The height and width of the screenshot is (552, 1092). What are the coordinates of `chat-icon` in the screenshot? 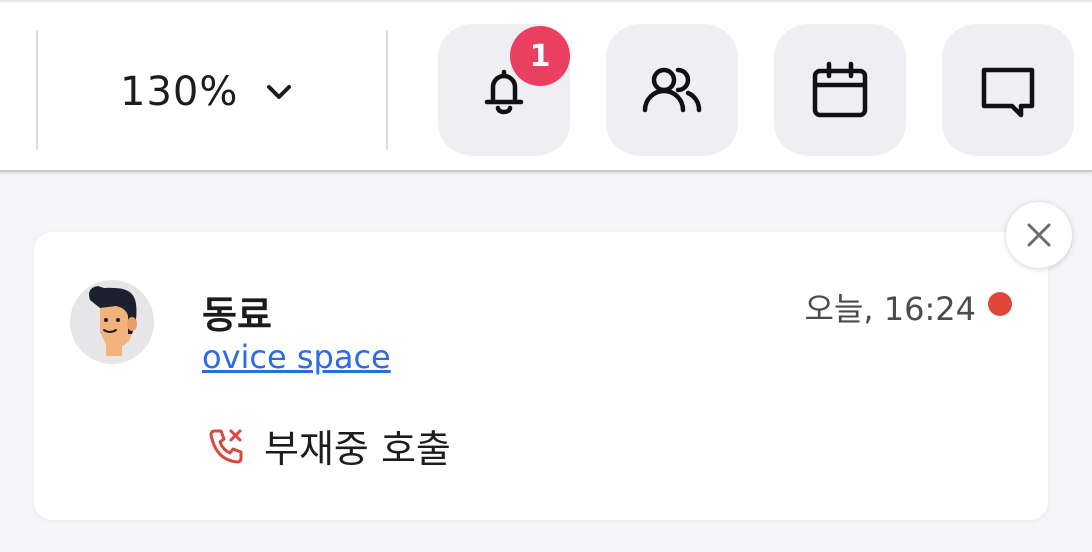 It's located at (1008, 92).